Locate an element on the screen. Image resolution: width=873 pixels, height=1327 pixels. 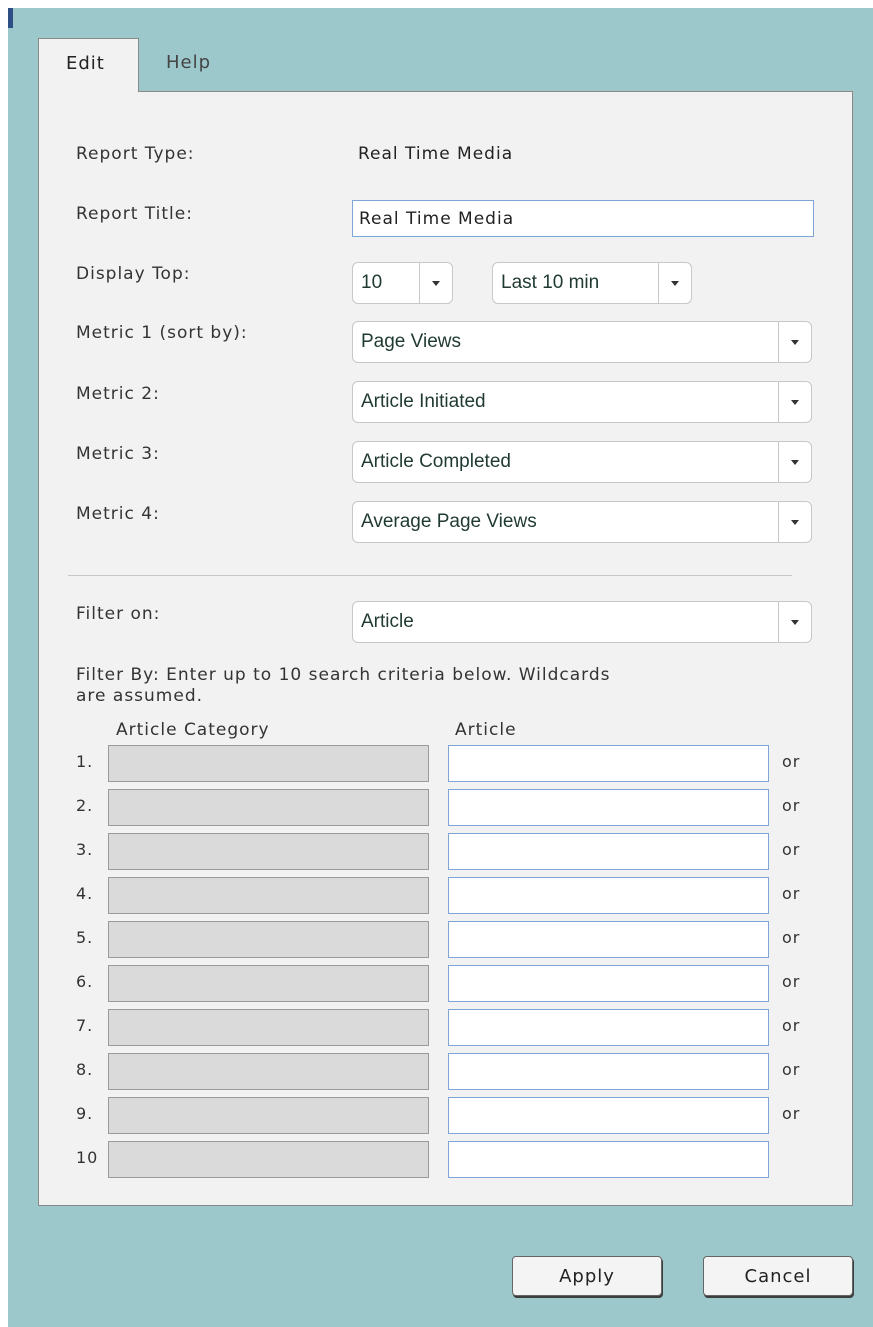
display-top-period-value: Last 10 min is located at coordinates (550, 282).